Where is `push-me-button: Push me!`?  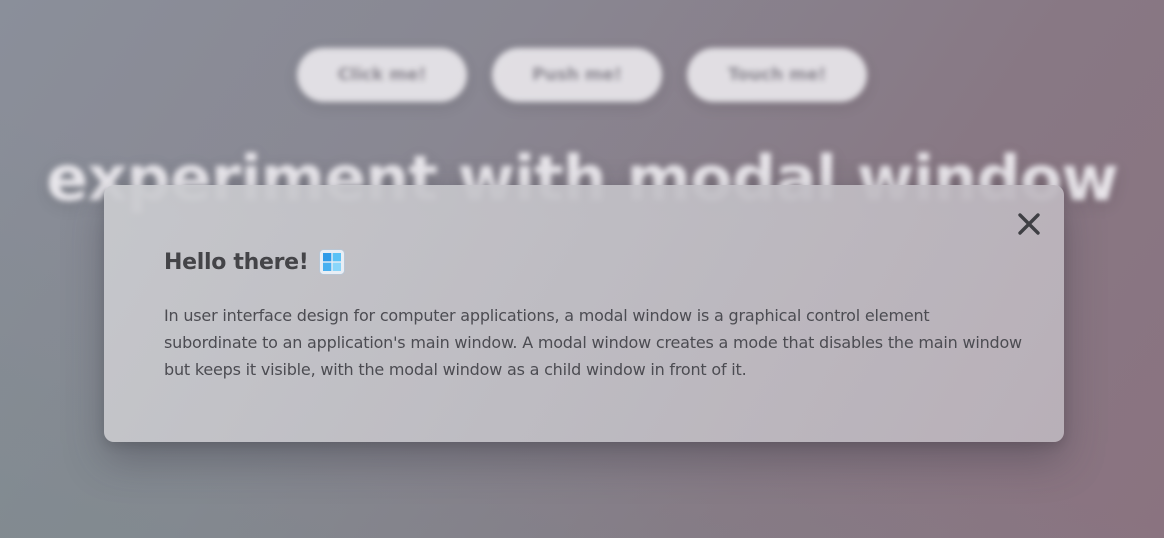
push-me-button: Push me! is located at coordinates (577, 75).